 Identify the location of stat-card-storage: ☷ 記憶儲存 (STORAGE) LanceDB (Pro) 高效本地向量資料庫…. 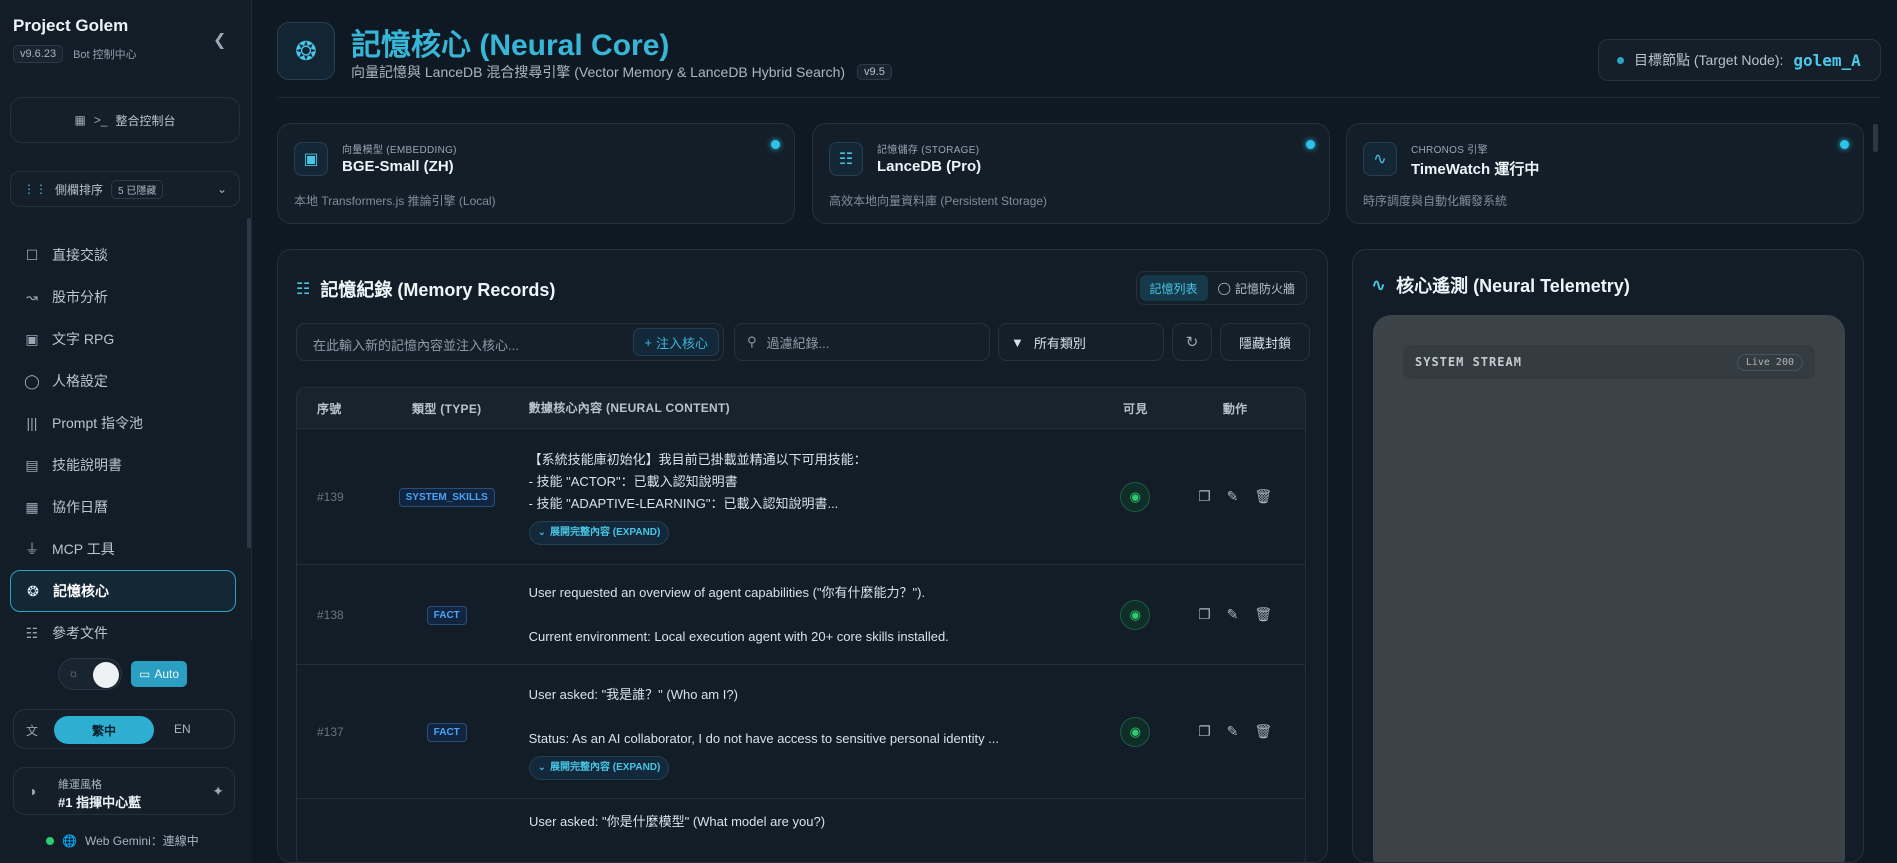
(1071, 173).